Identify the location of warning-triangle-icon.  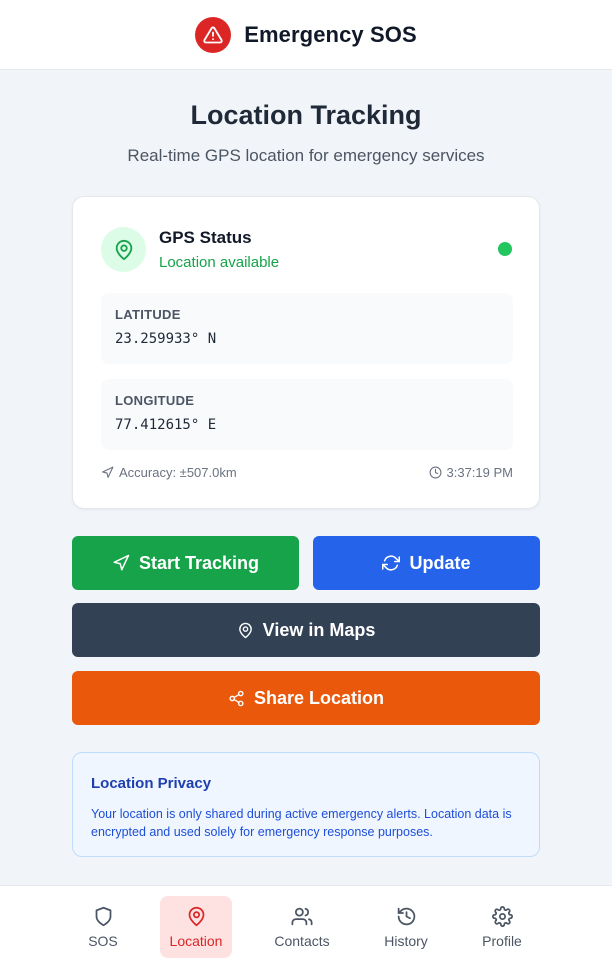
(213, 34).